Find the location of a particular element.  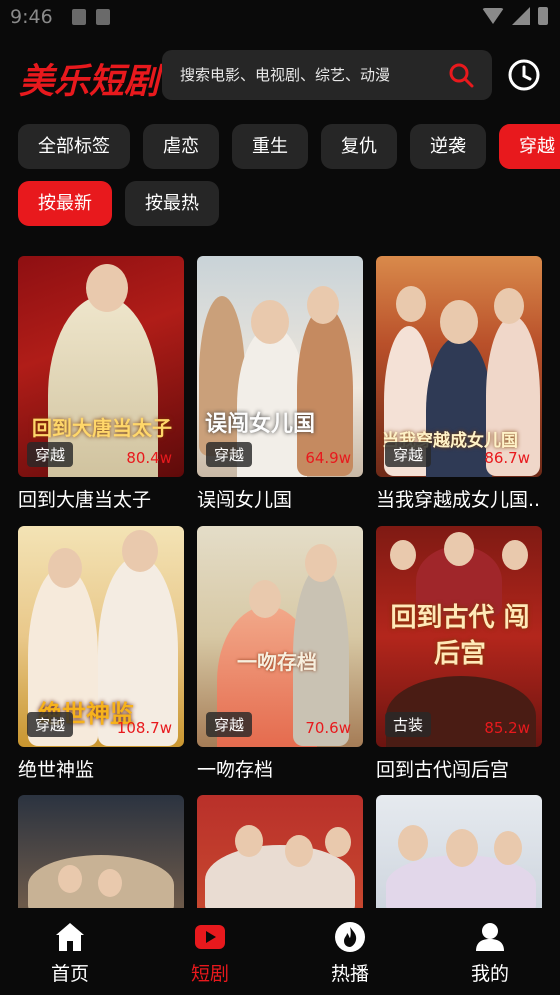

poster-title-art: 误闯女儿国 is located at coordinates (260, 424).